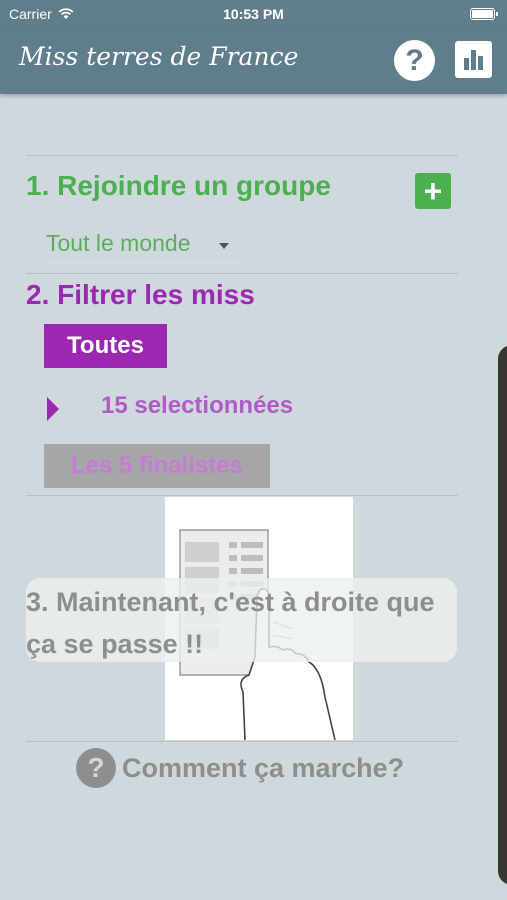 The height and width of the screenshot is (900, 507). What do you see at coordinates (159, 56) in the screenshot?
I see `app-title: Miss terres de France` at bounding box center [159, 56].